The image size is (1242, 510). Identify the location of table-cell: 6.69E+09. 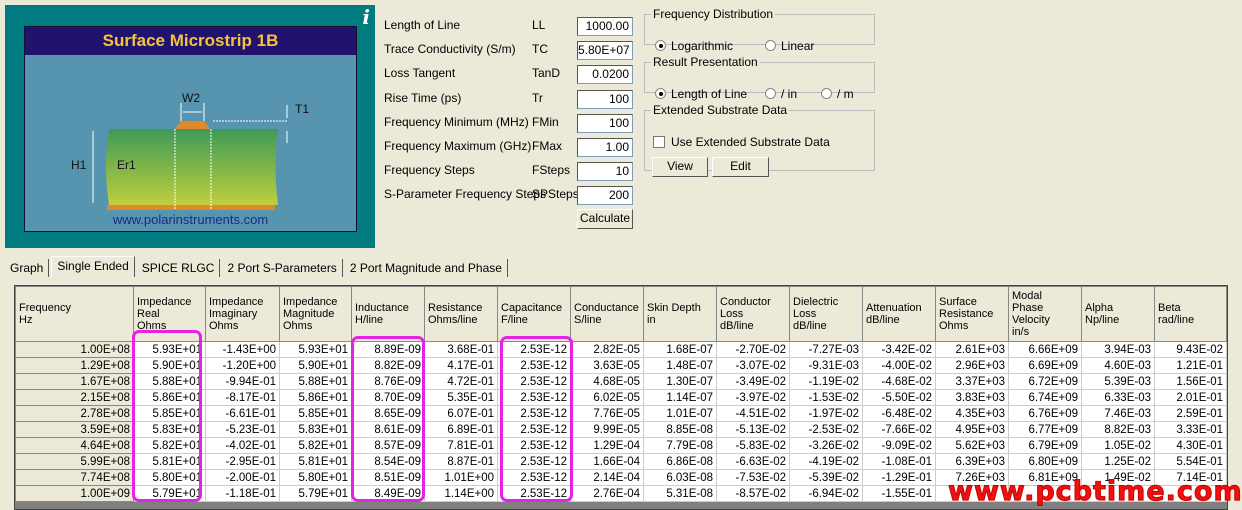
(1045, 365).